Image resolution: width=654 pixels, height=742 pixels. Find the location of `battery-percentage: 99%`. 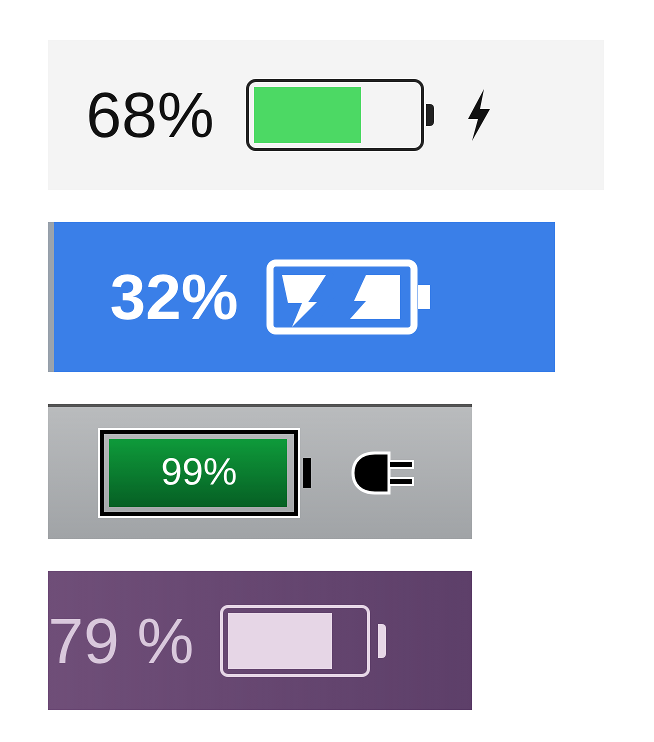

battery-percentage: 99% is located at coordinates (199, 473).